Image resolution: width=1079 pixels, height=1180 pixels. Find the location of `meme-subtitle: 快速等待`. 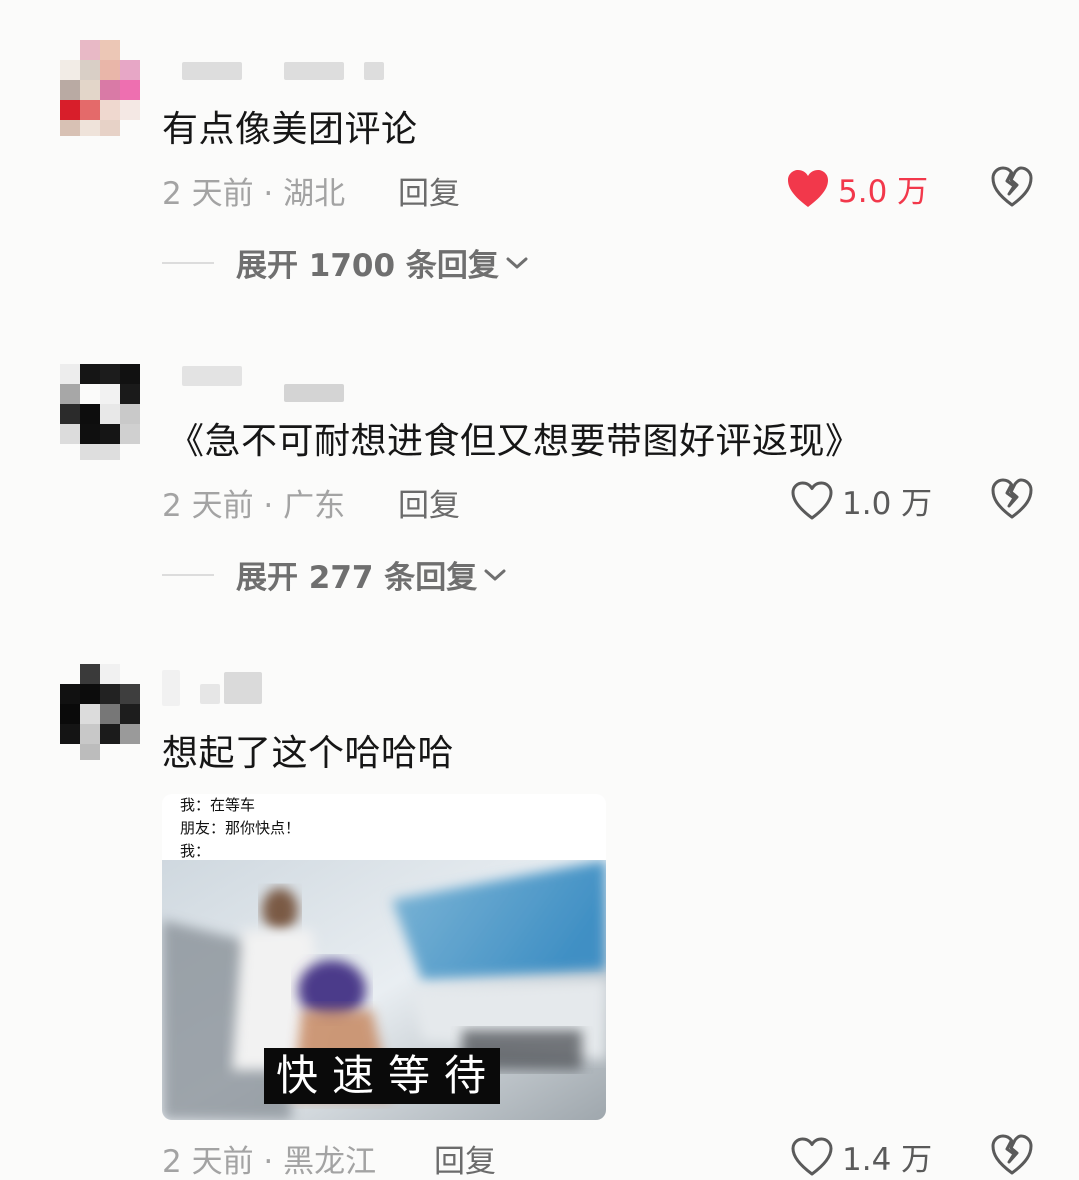

meme-subtitle: 快速等待 is located at coordinates (382, 1076).